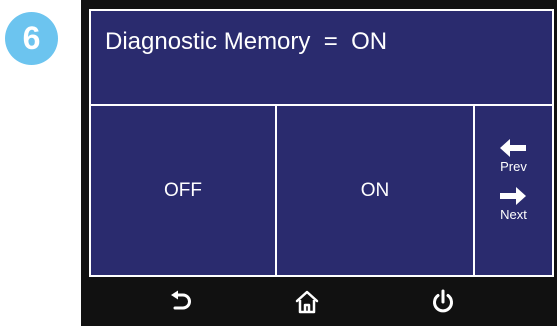 This screenshot has height=326, width=557. I want to click on next-button: Next, so click(513, 204).